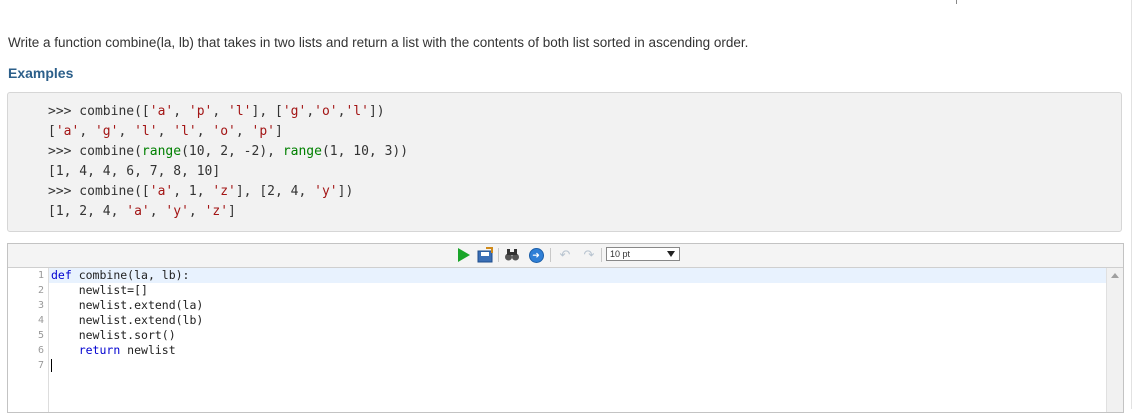 The height and width of the screenshot is (413, 1140). What do you see at coordinates (1115, 275) in the screenshot?
I see `scroll-up-icon` at bounding box center [1115, 275].